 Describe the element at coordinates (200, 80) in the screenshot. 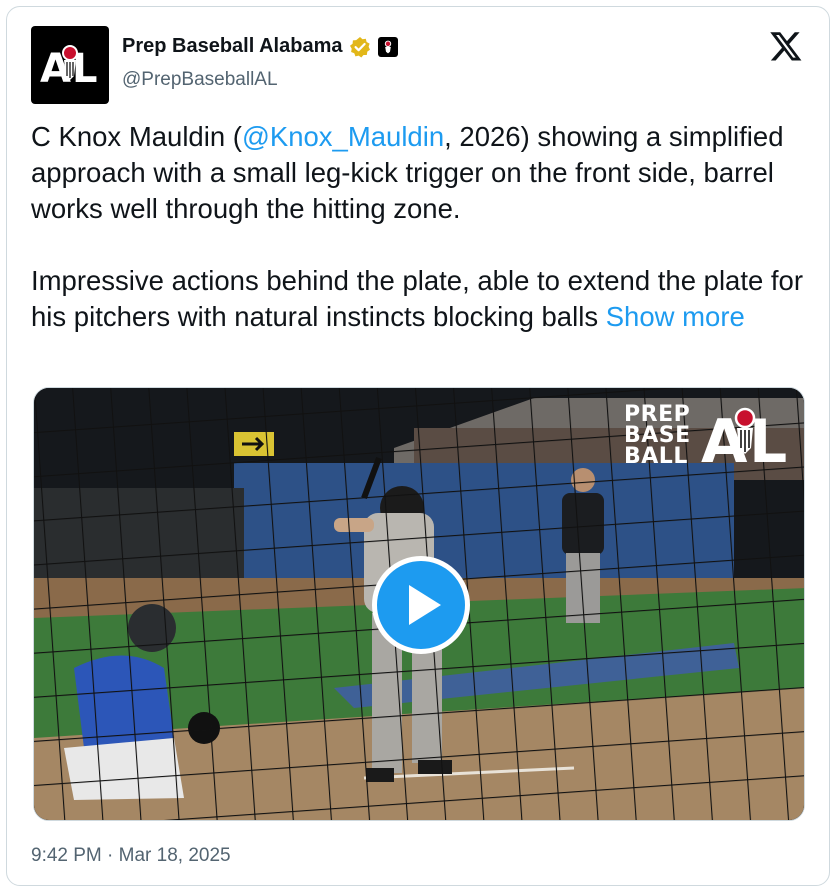

I see `author-handle: @PrepBaseballAL` at that location.